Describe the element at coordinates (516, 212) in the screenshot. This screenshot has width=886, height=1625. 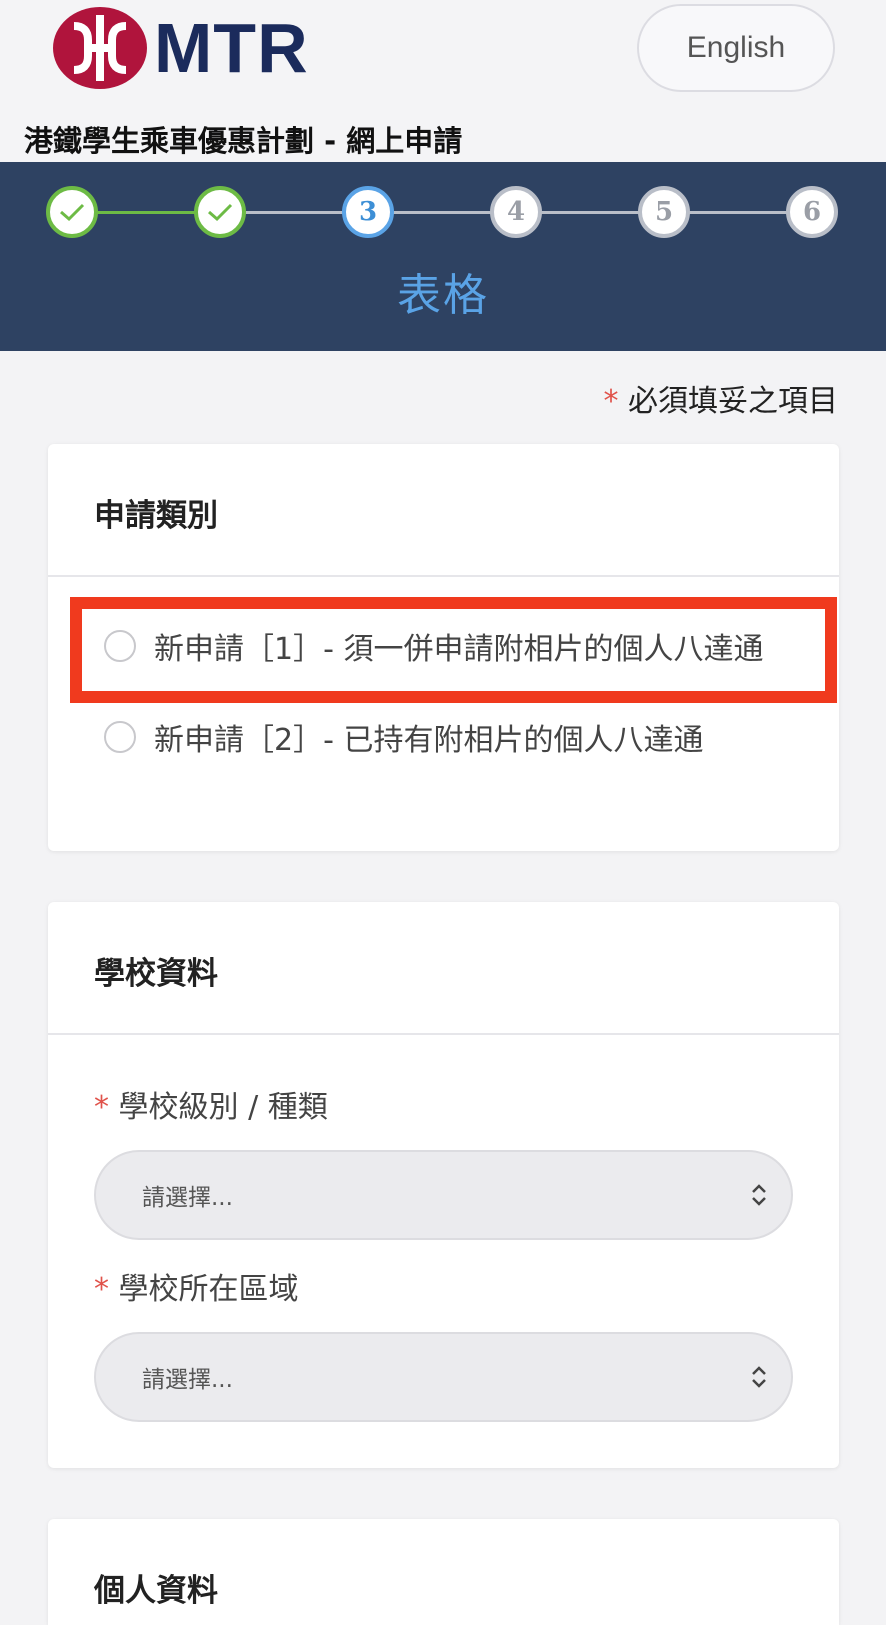
I see `step-4: 4` at that location.